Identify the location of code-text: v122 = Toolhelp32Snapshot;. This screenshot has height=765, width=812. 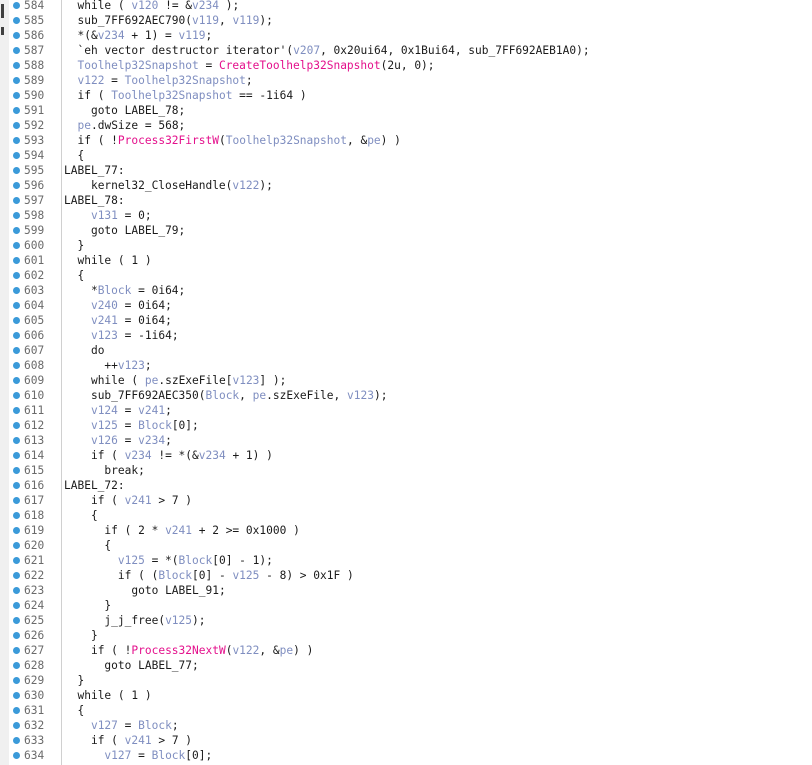
(158, 80).